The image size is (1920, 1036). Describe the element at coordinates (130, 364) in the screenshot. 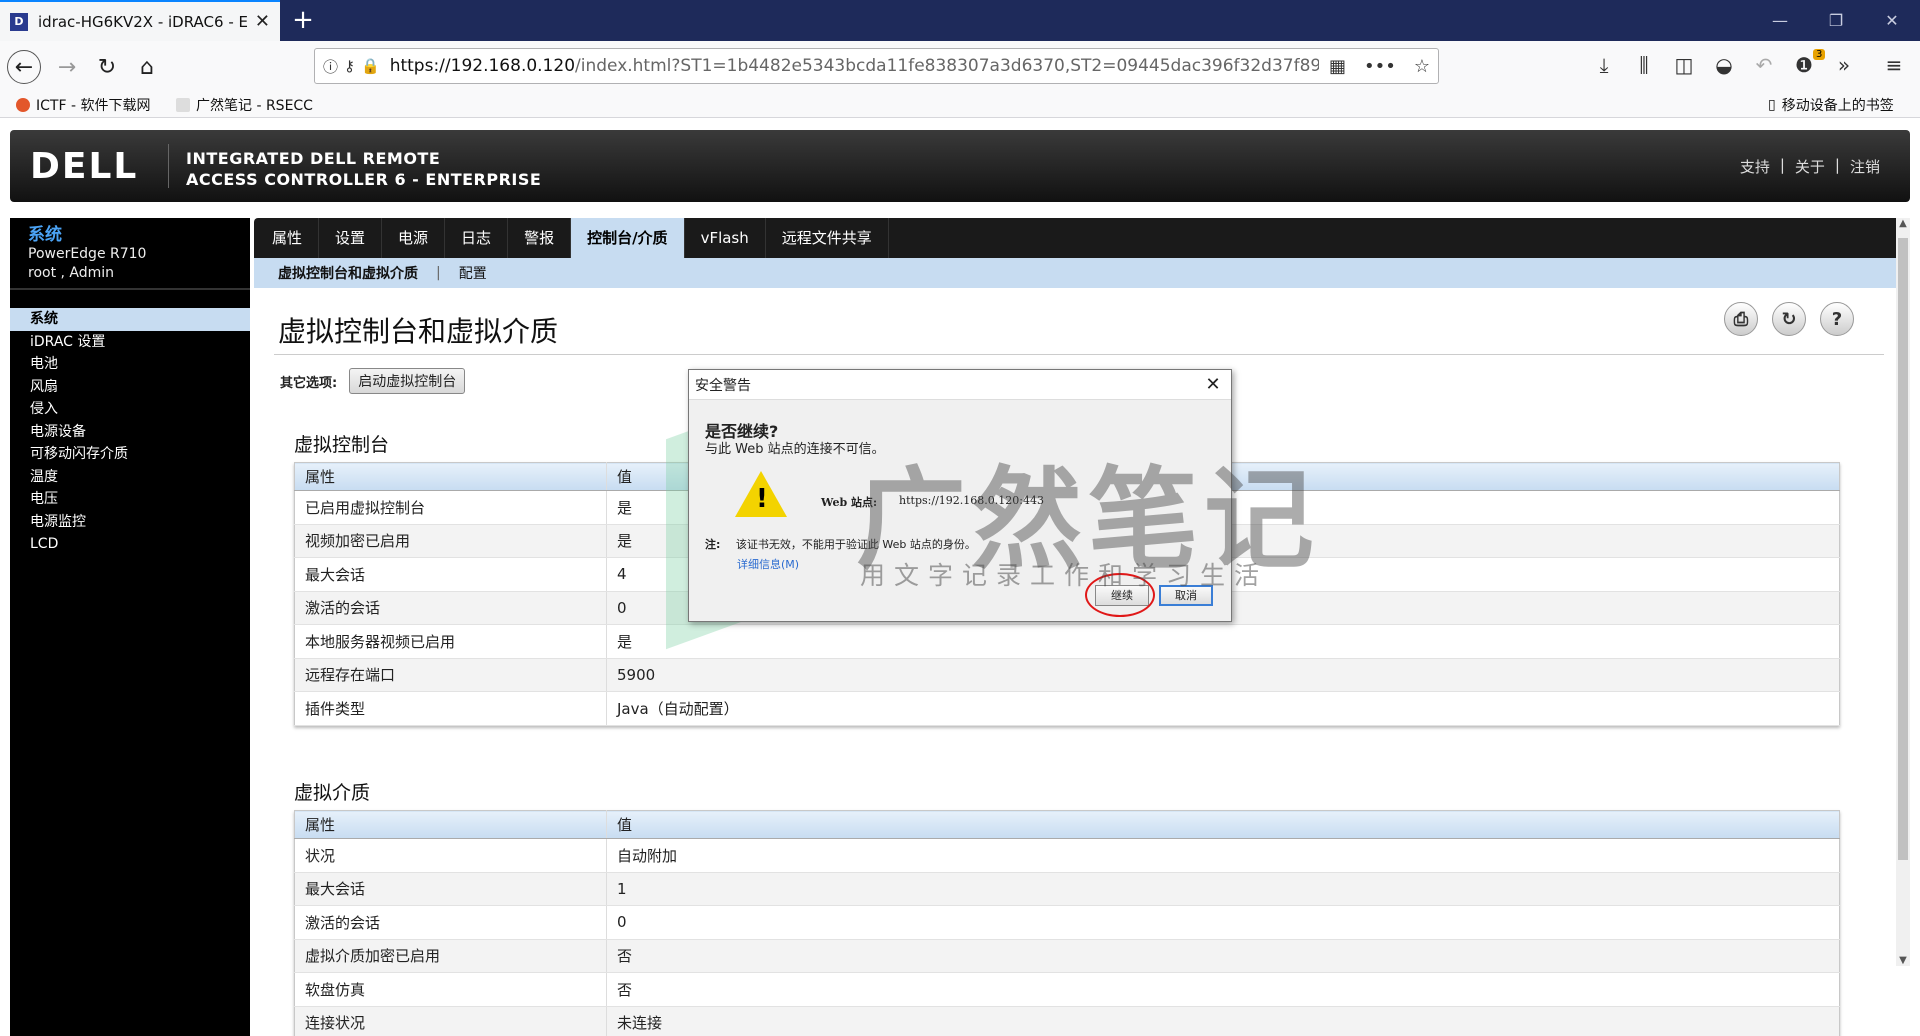

I see `sidebar-item-batteries: 电池` at that location.